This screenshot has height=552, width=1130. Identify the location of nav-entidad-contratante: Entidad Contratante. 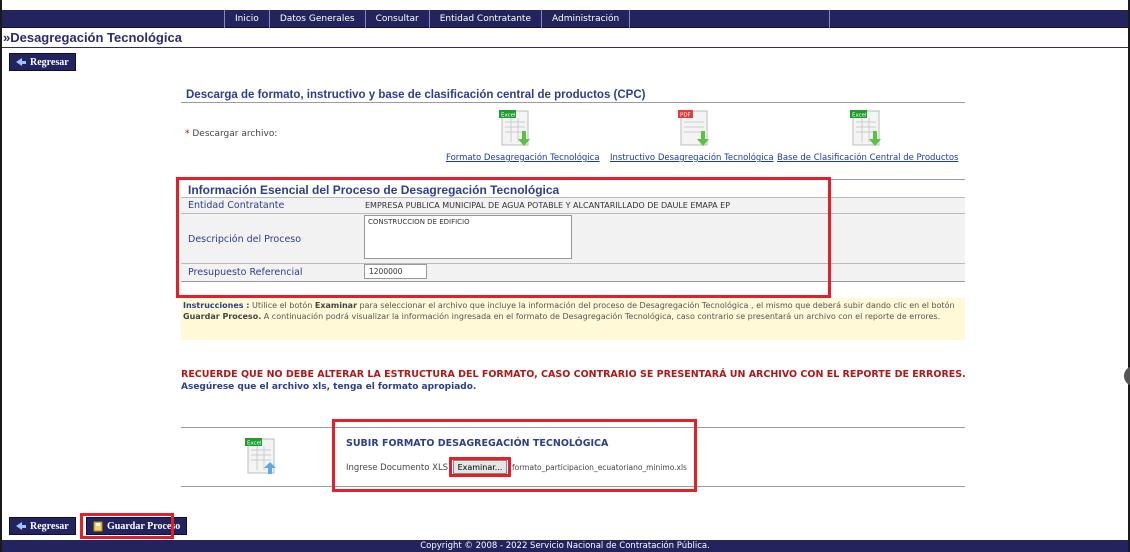
(486, 19).